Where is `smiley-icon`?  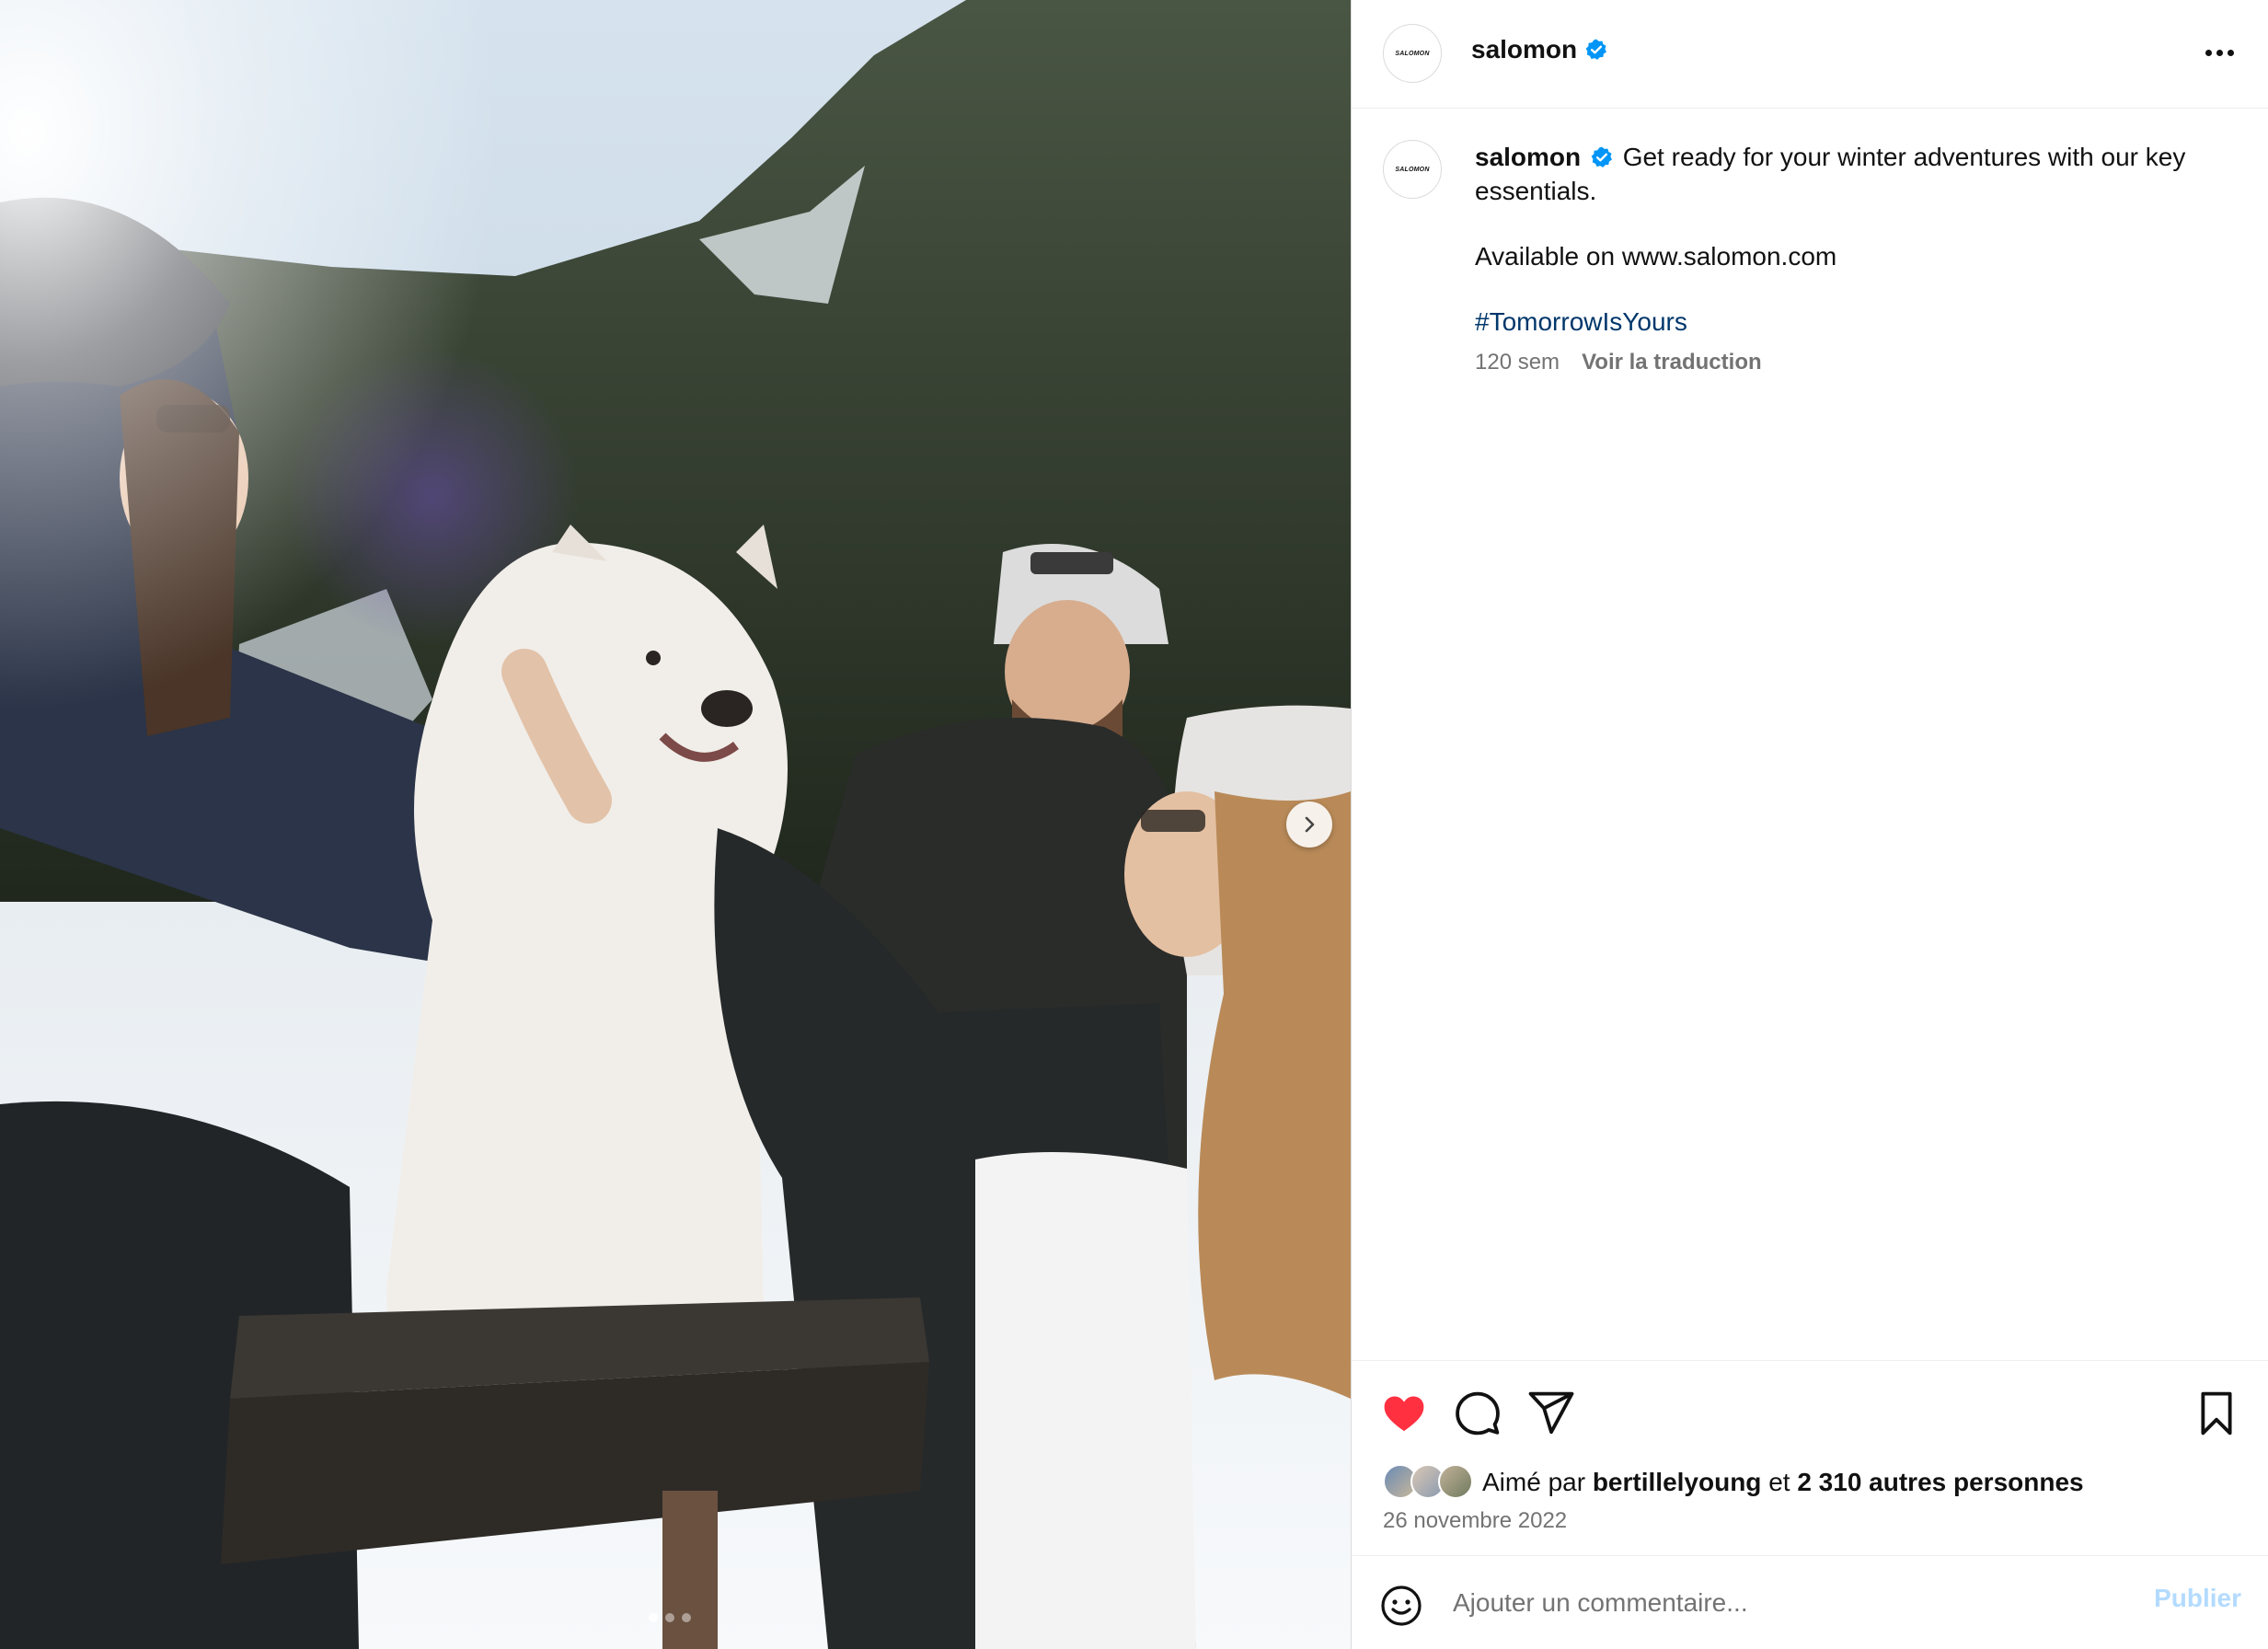
smiley-icon is located at coordinates (1402, 1606).